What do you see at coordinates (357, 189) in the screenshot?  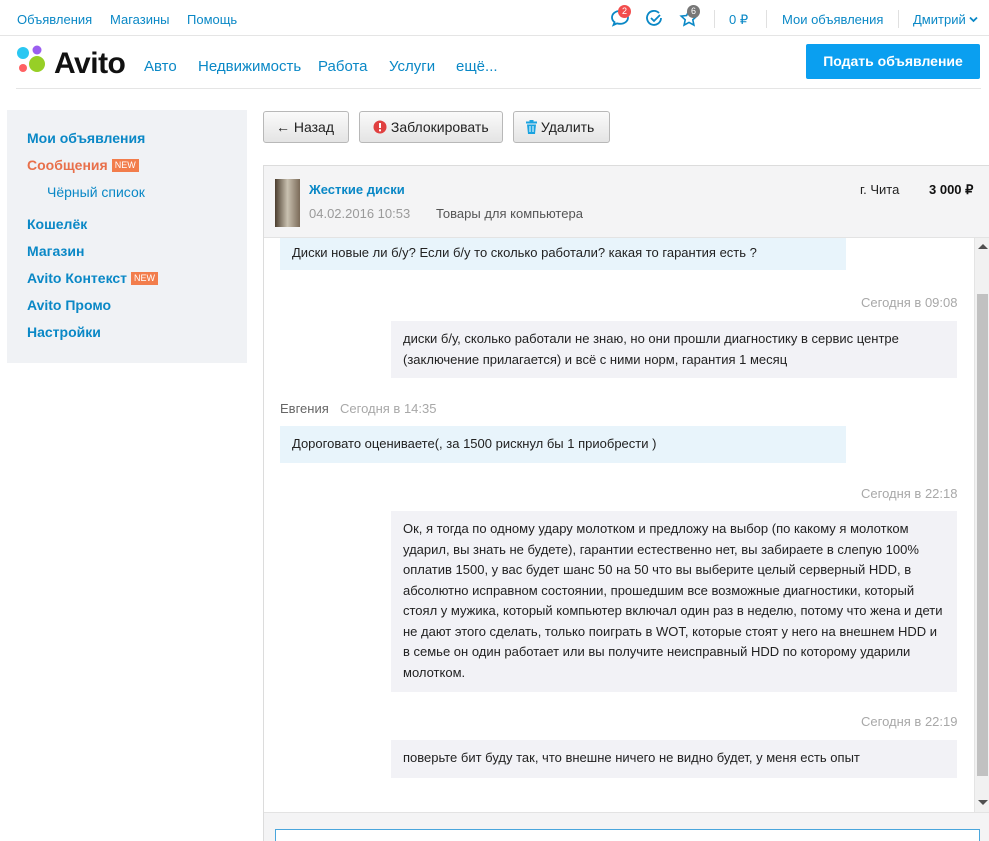 I see `item-title: Жесткие диски` at bounding box center [357, 189].